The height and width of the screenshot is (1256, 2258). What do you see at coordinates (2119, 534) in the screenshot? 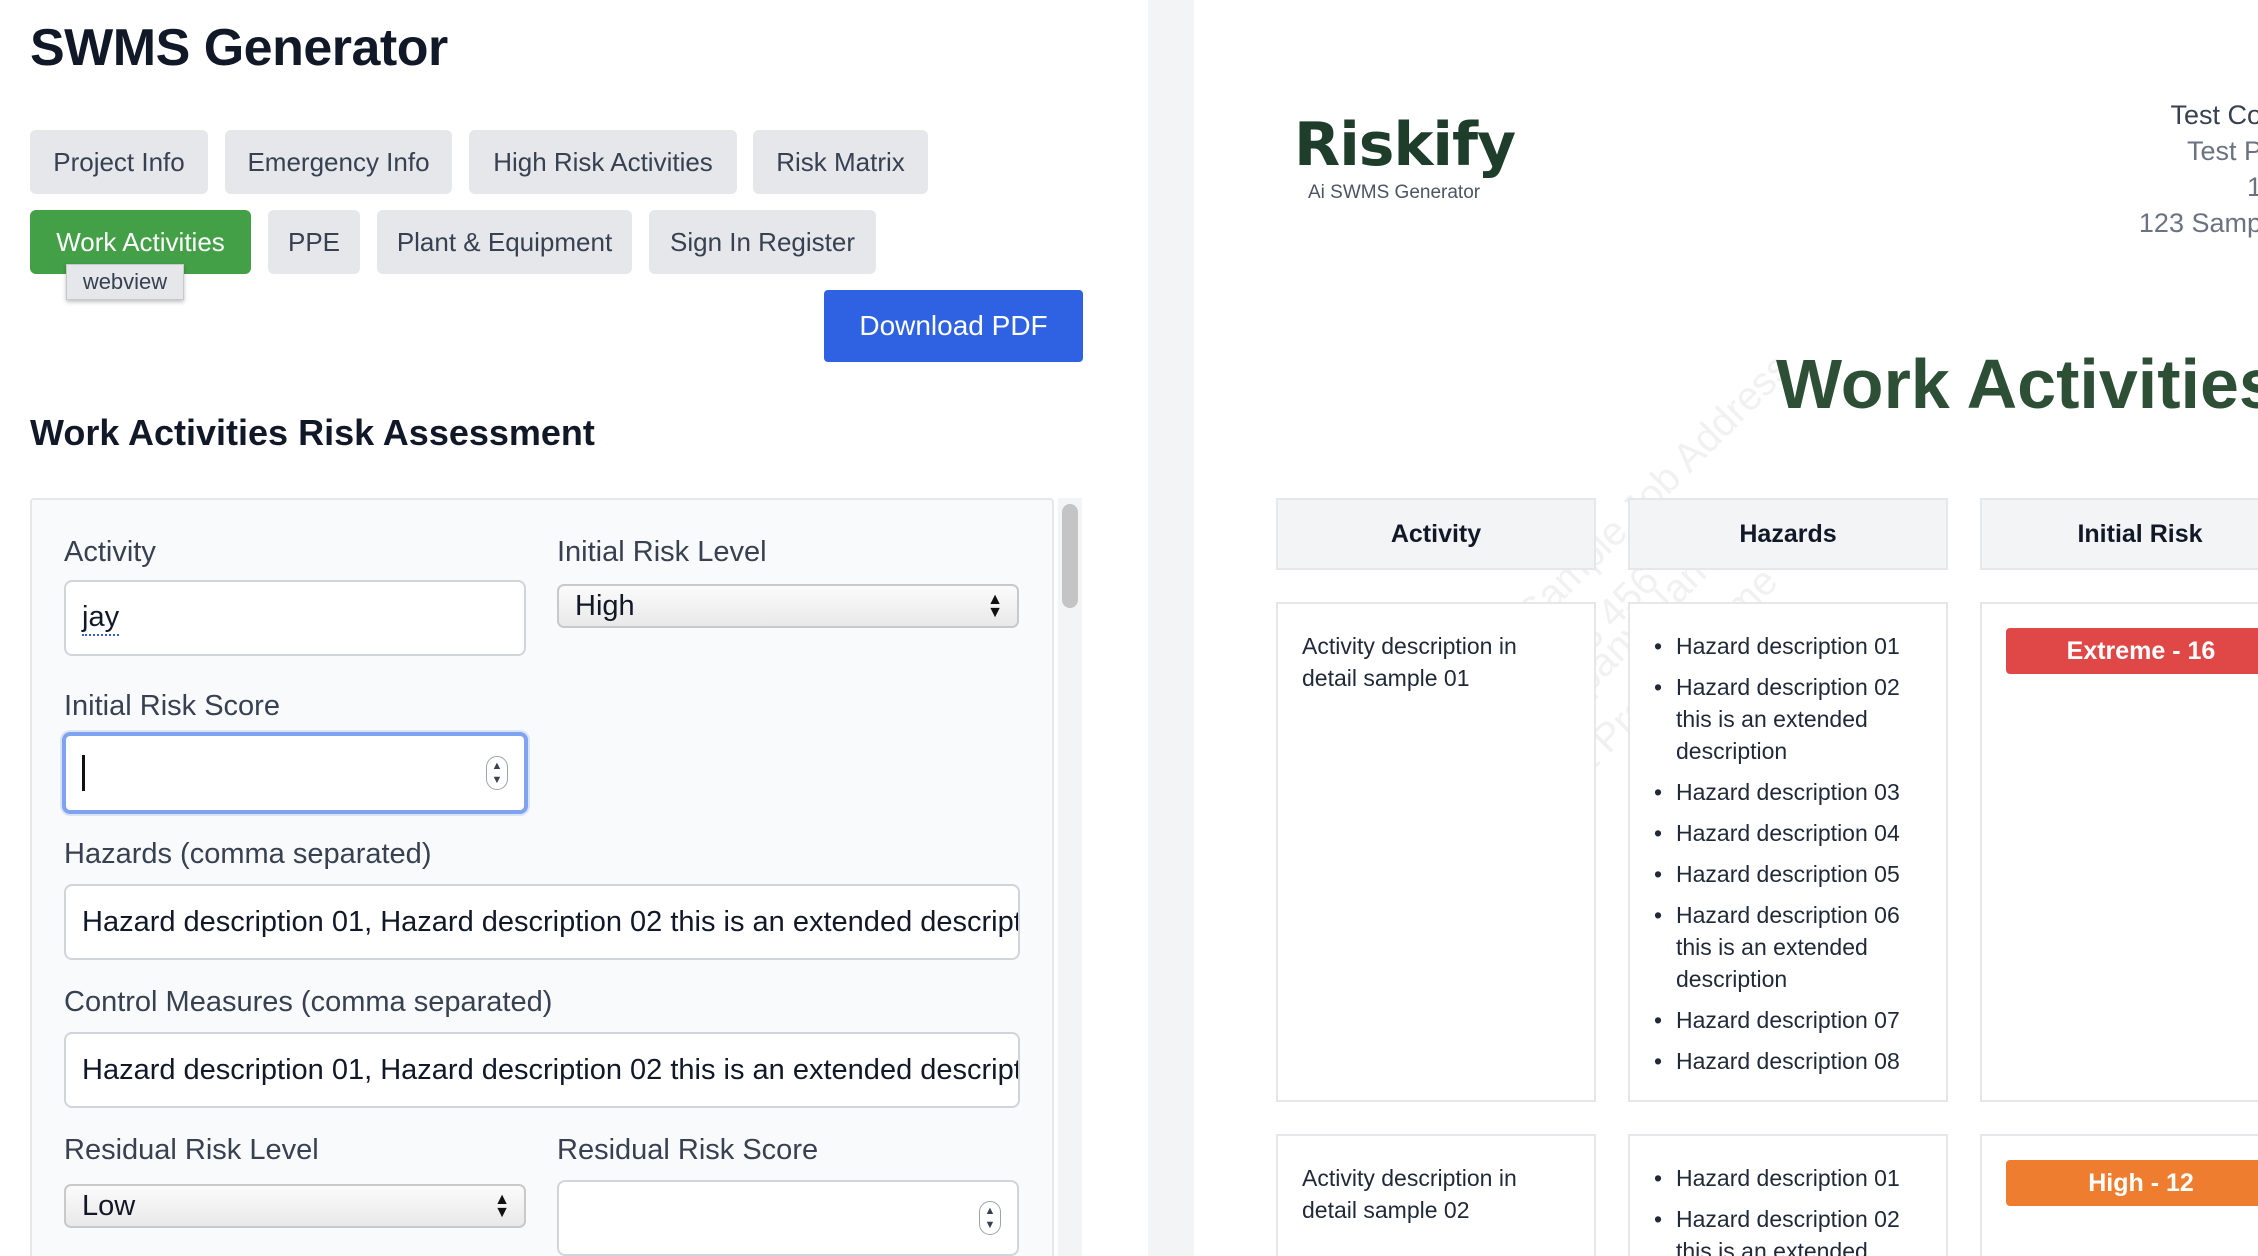
I see `column-header-initial-risk: Initial Risk` at bounding box center [2119, 534].